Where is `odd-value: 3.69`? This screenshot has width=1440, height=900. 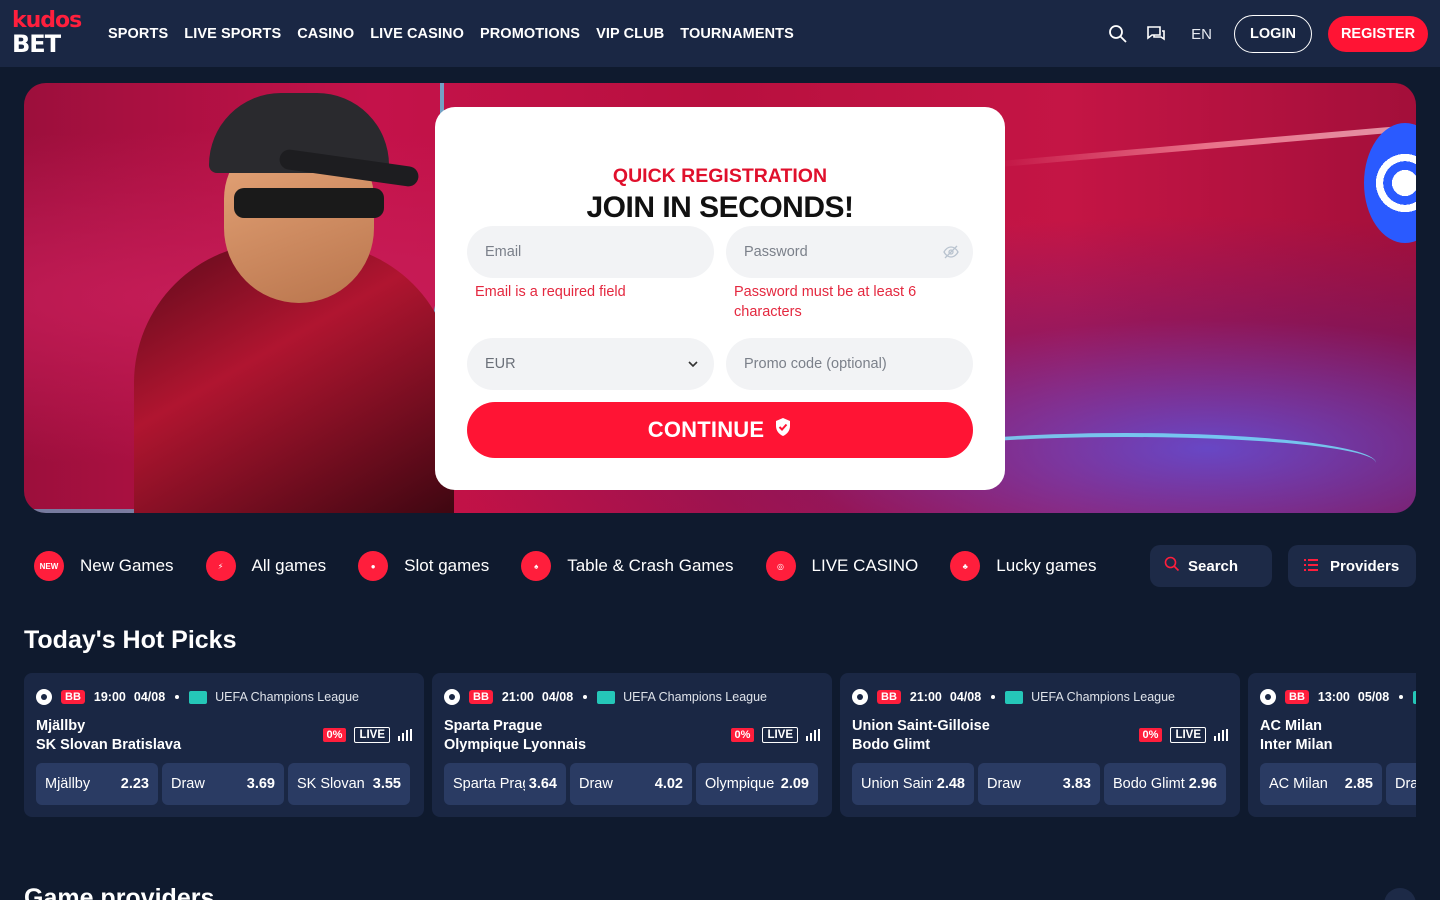
odd-value: 3.69 is located at coordinates (260, 784).